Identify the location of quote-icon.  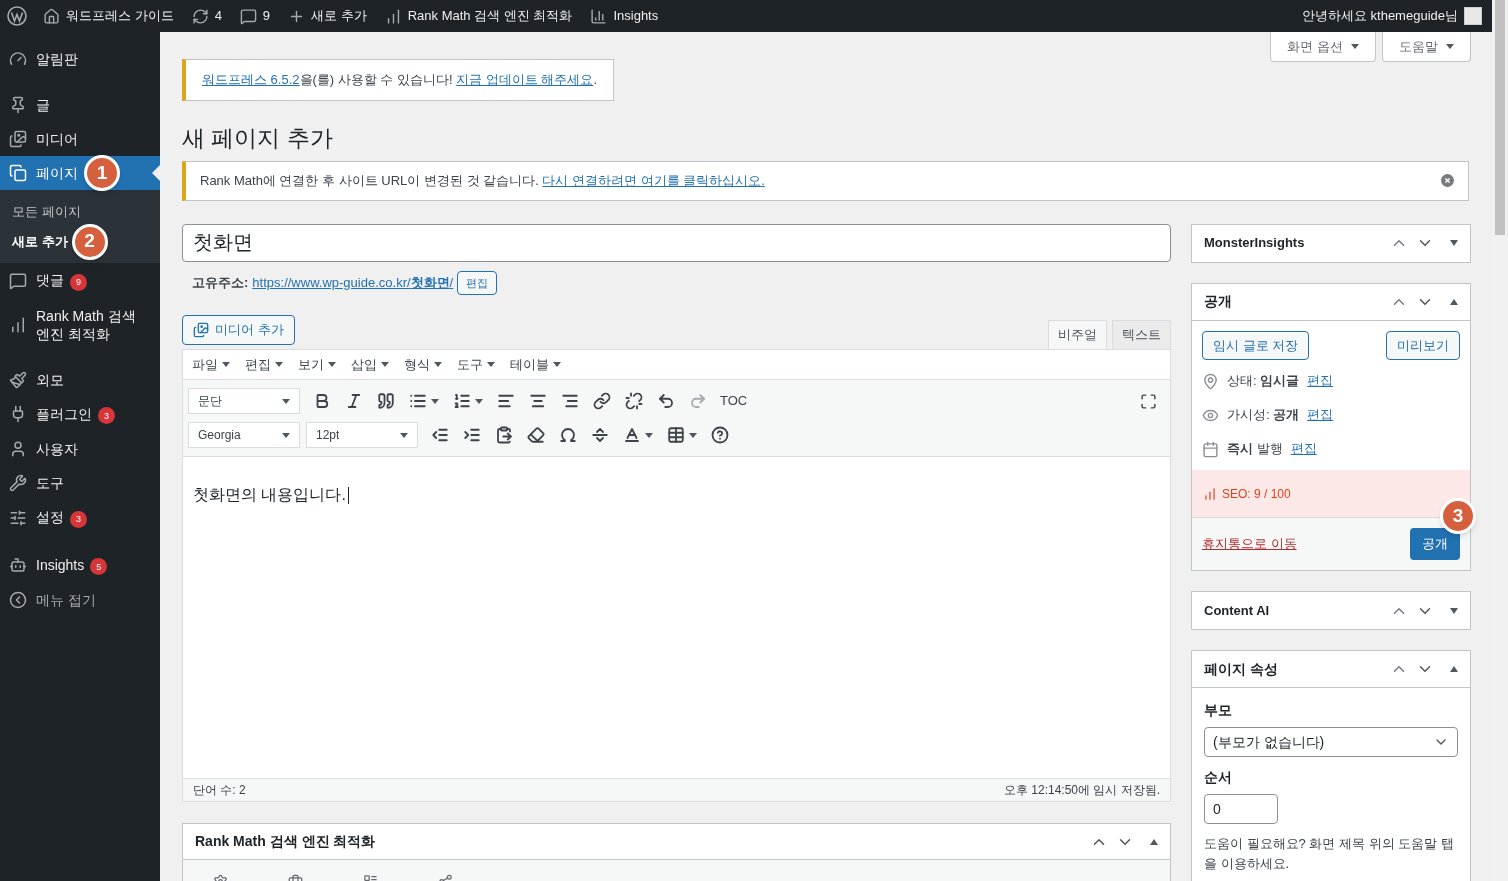
(386, 401).